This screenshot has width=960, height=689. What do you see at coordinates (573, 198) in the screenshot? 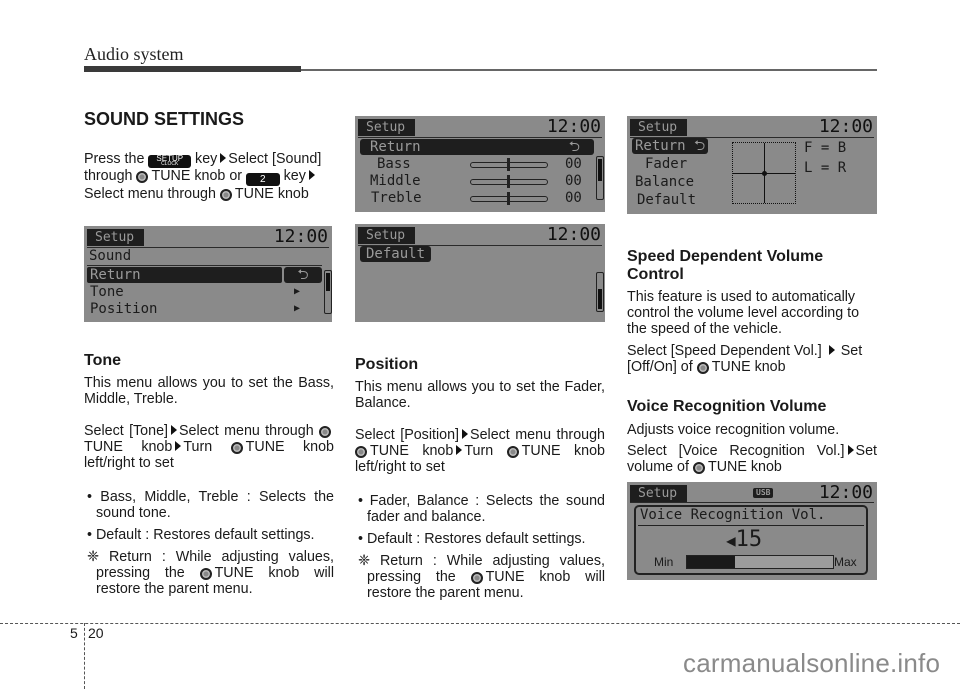
I see `treble-value: 00` at bounding box center [573, 198].